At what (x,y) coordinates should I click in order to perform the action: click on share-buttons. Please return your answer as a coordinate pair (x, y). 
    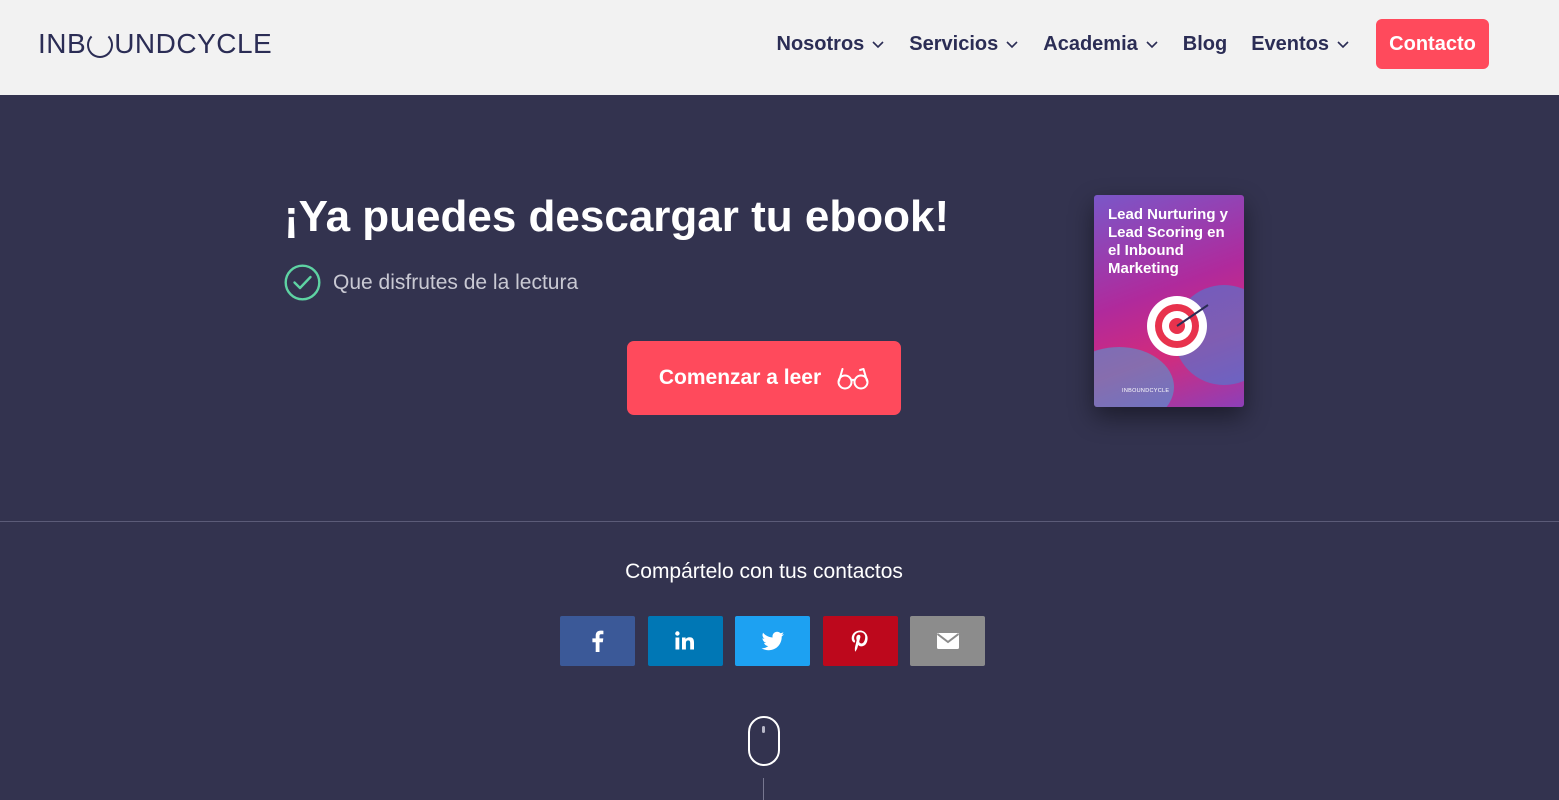
    Looking at the image, I should click on (779, 641).